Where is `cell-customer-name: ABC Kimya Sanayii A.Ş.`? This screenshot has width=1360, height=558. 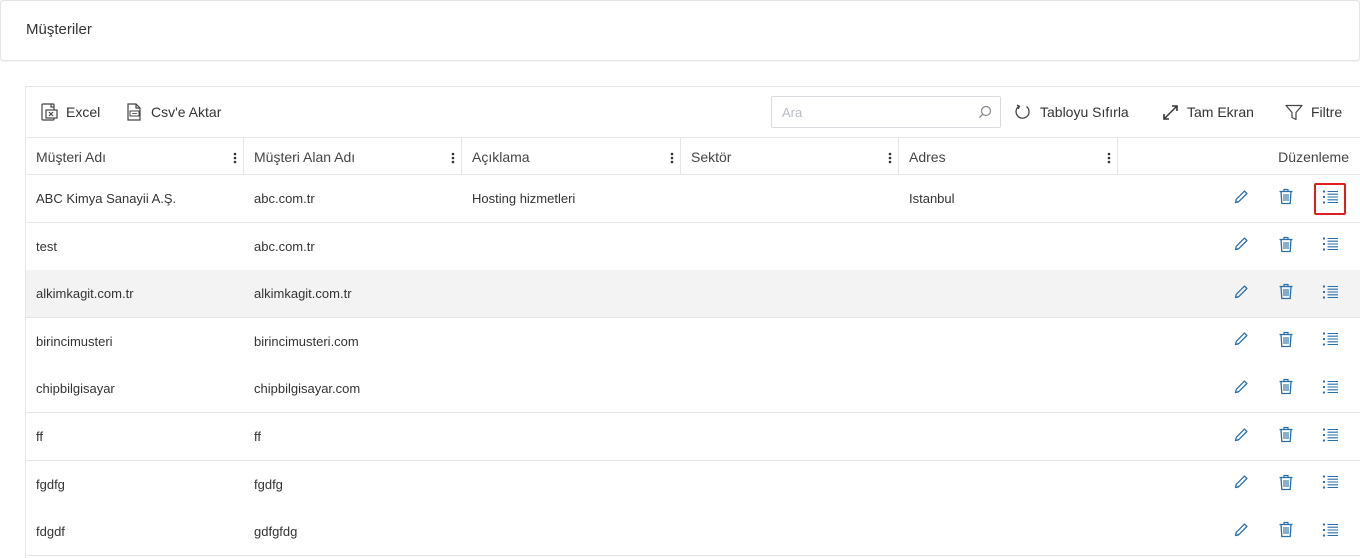 cell-customer-name: ABC Kimya Sanayii A.Ş. is located at coordinates (106, 198).